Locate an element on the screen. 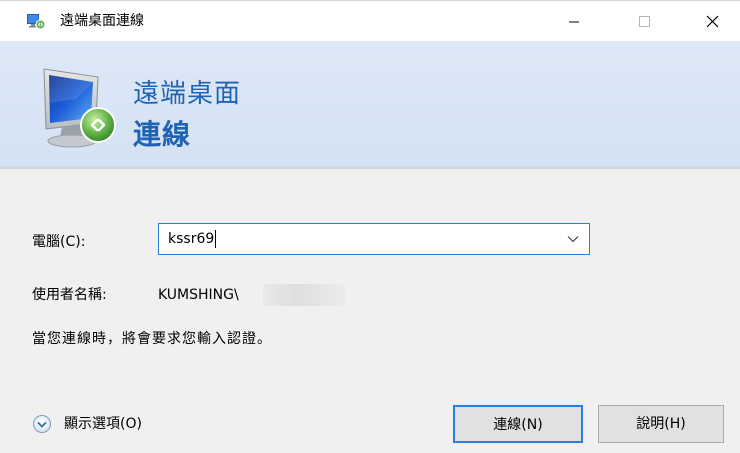 The width and height of the screenshot is (740, 453). banner-title-line1: 遠端桌面 is located at coordinates (187, 94).